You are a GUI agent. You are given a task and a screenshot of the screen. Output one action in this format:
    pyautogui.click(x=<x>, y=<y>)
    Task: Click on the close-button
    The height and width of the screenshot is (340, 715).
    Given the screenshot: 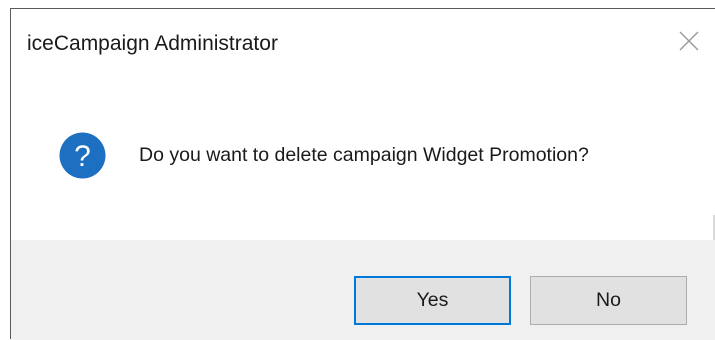 What is the action you would take?
    pyautogui.click(x=689, y=41)
    